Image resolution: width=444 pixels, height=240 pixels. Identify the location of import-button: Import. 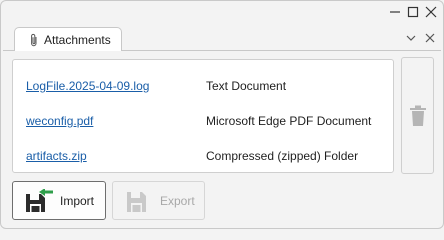
(59, 200).